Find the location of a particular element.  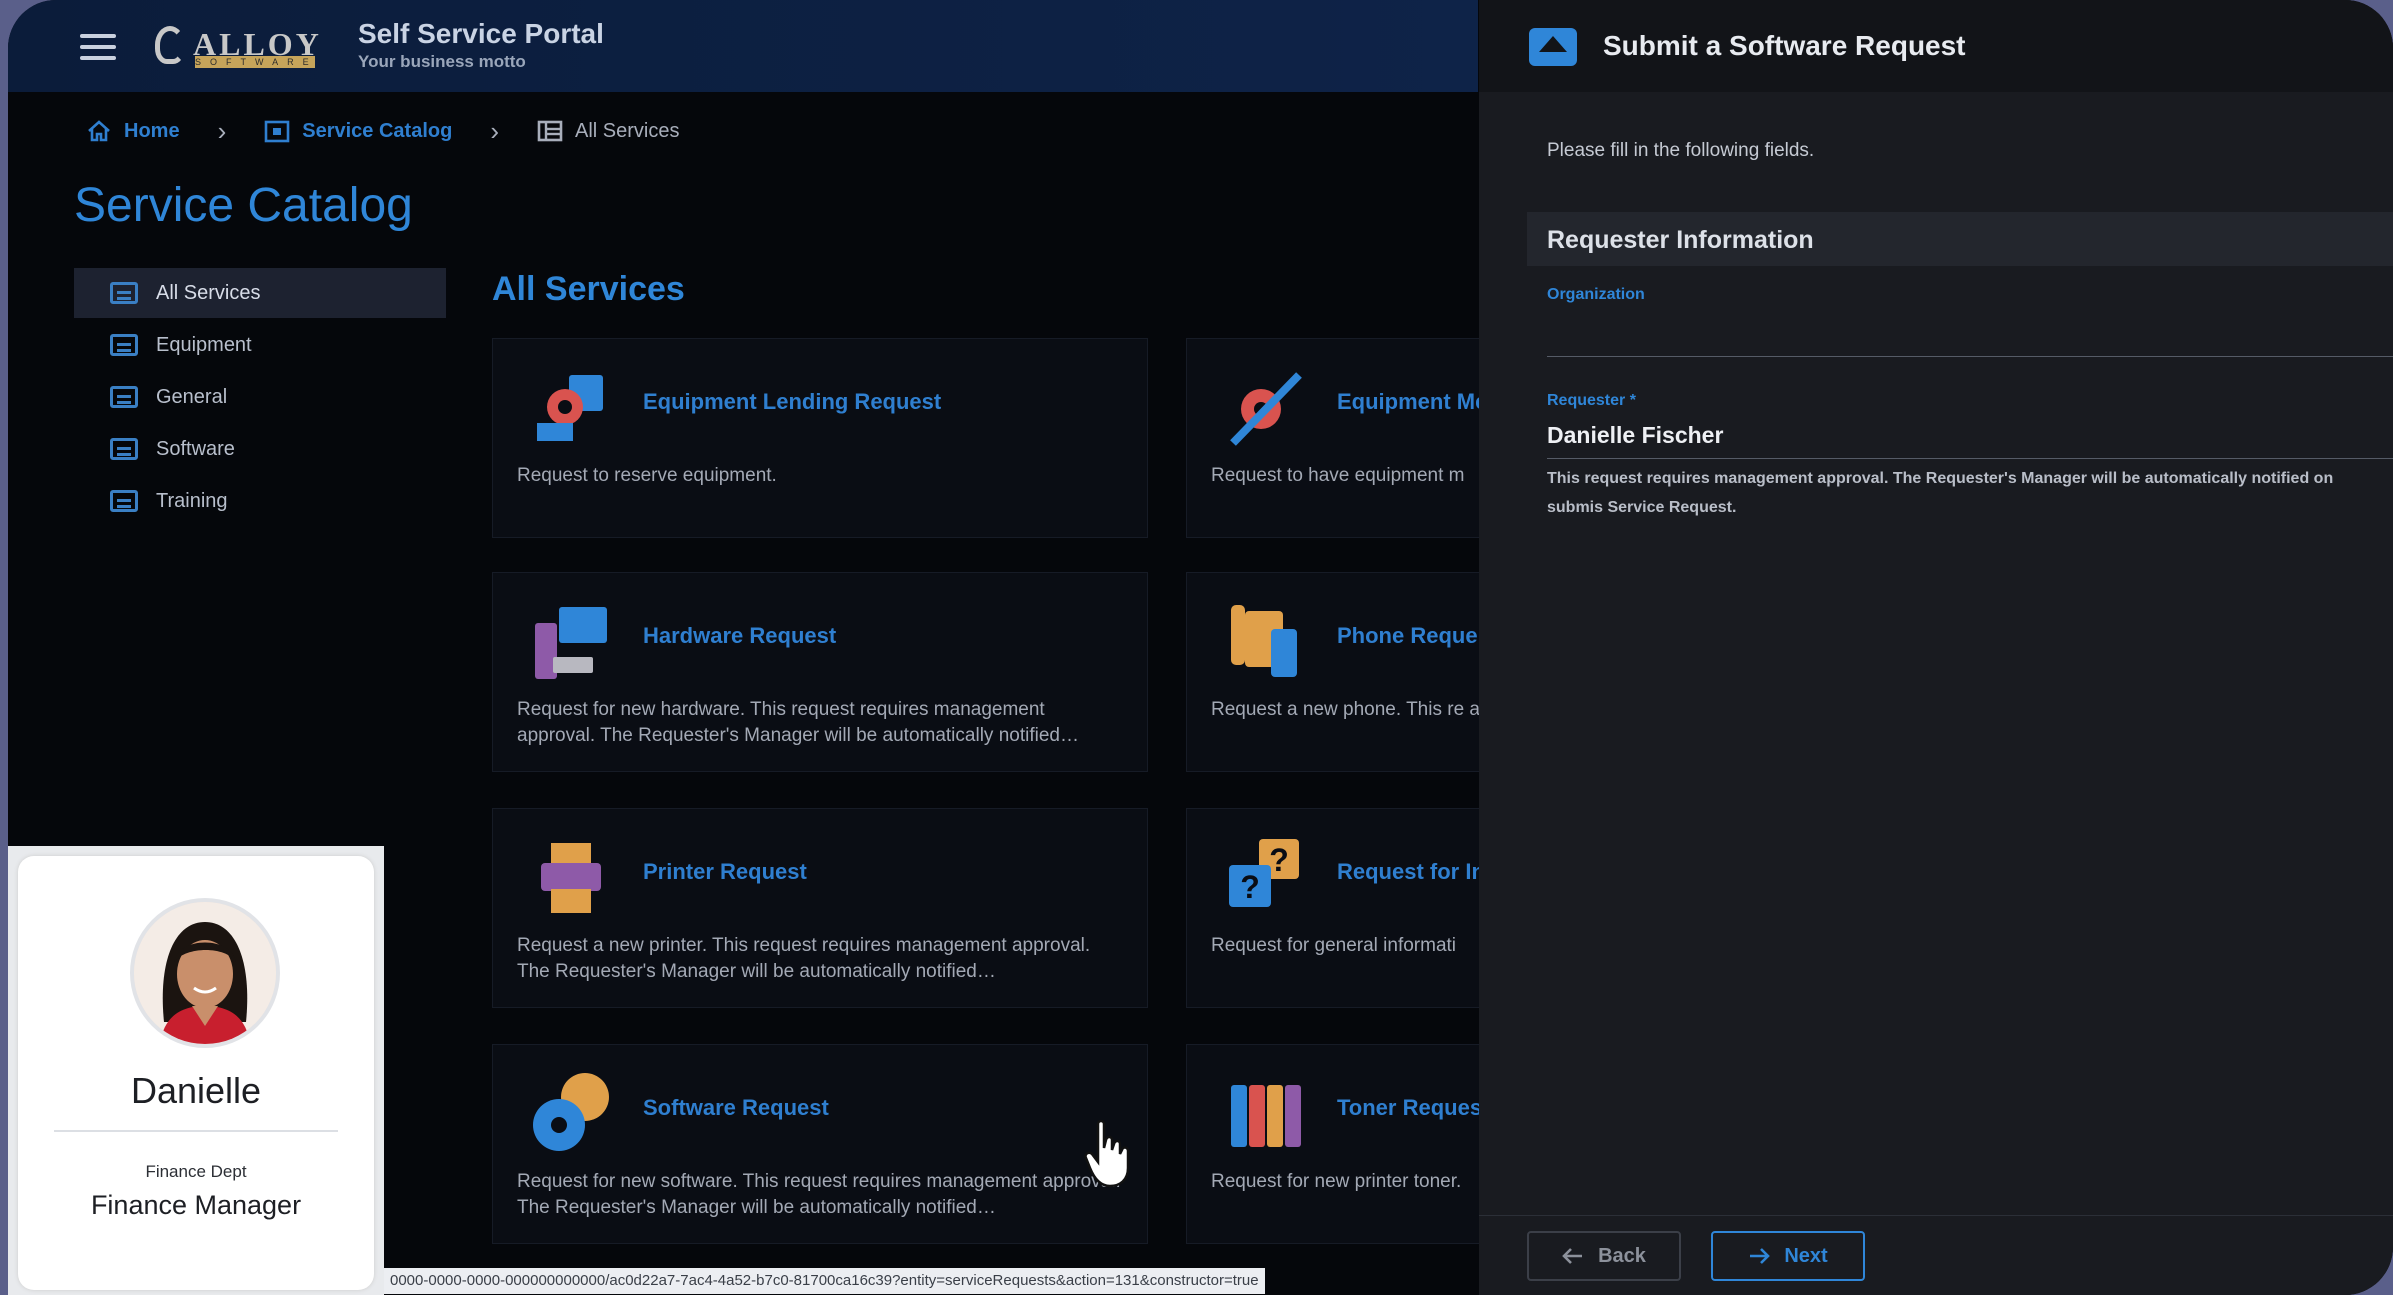

sidebar-item-training: Training is located at coordinates (260, 501).